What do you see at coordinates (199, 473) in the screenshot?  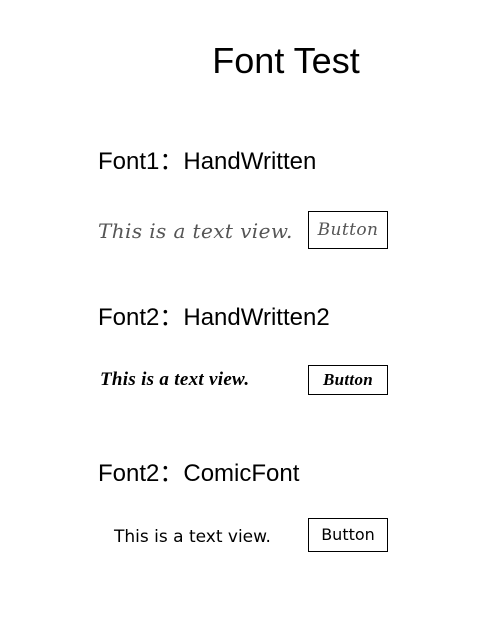 I see `section-heading-comic: Font2：ComicFont` at bounding box center [199, 473].